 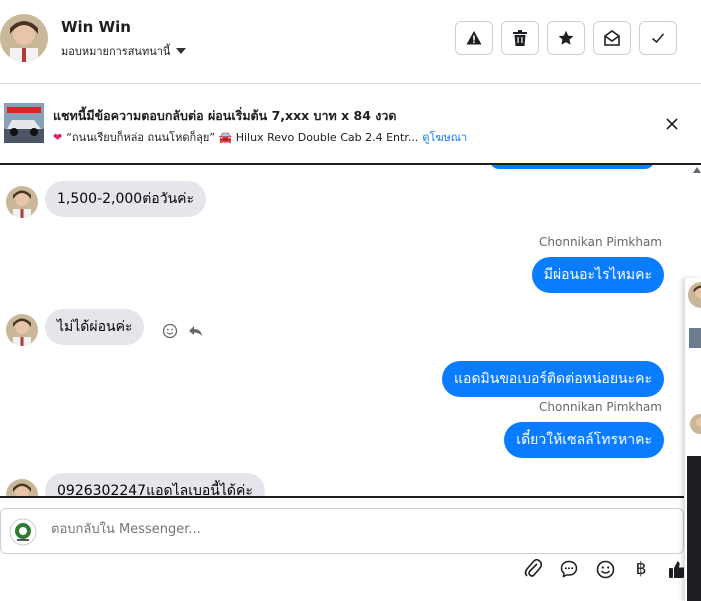 I want to click on composer-toolbar: ฿, so click(x=605, y=569).